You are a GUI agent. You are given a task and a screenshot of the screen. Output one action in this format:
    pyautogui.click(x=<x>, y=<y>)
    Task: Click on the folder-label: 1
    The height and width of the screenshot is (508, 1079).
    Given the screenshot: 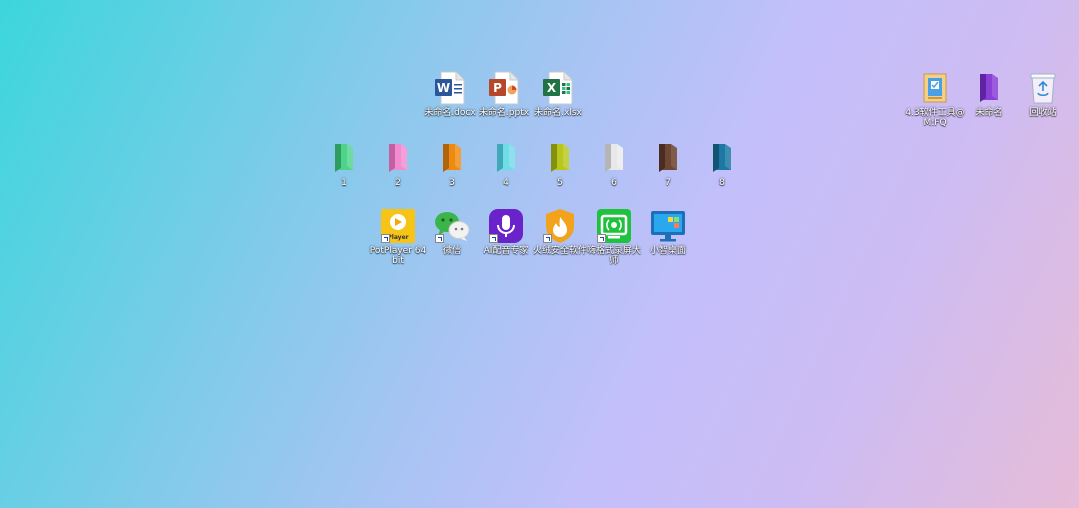 What is the action you would take?
    pyautogui.click(x=344, y=183)
    